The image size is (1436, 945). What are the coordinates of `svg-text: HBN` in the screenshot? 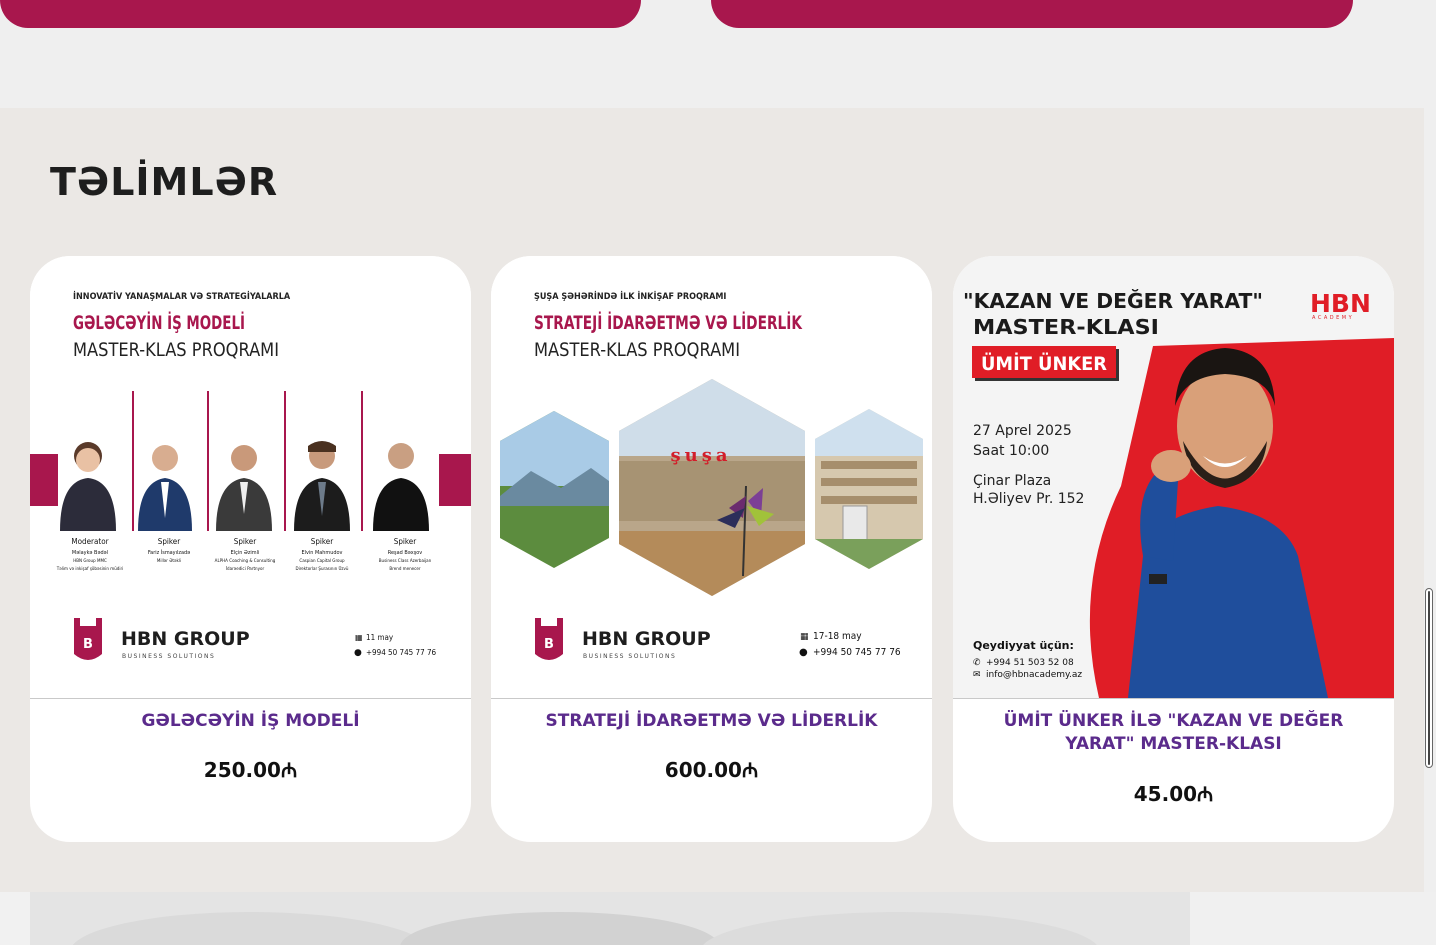 It's located at (1340, 303).